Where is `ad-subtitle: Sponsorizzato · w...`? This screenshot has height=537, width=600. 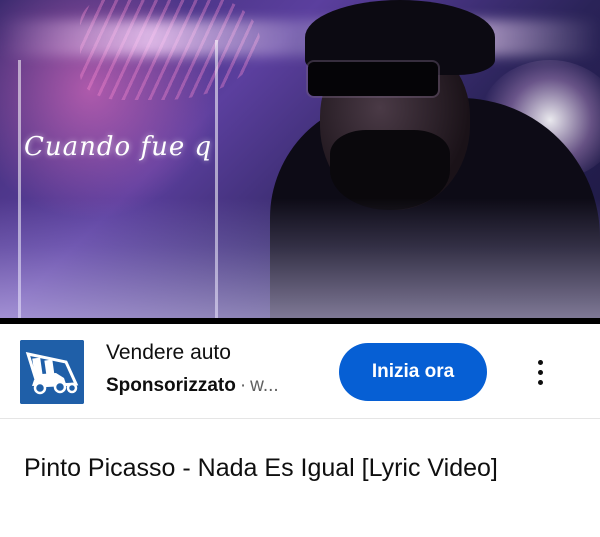
ad-subtitle: Sponsorizzato · w... is located at coordinates (192, 386).